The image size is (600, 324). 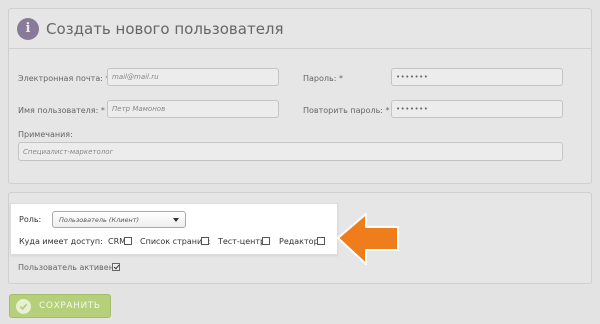 I want to click on check-circle-icon, so click(x=23, y=306).